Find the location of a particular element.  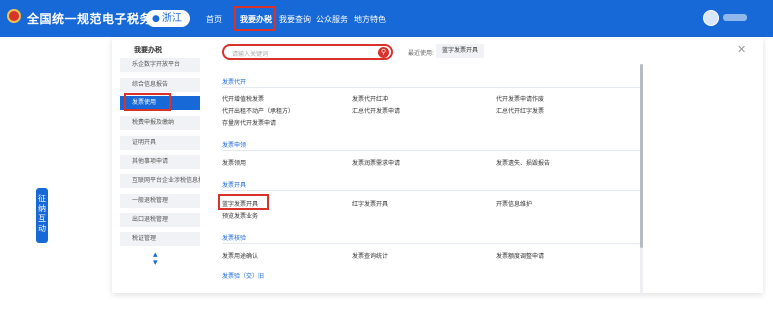

avatar is located at coordinates (711, 18).